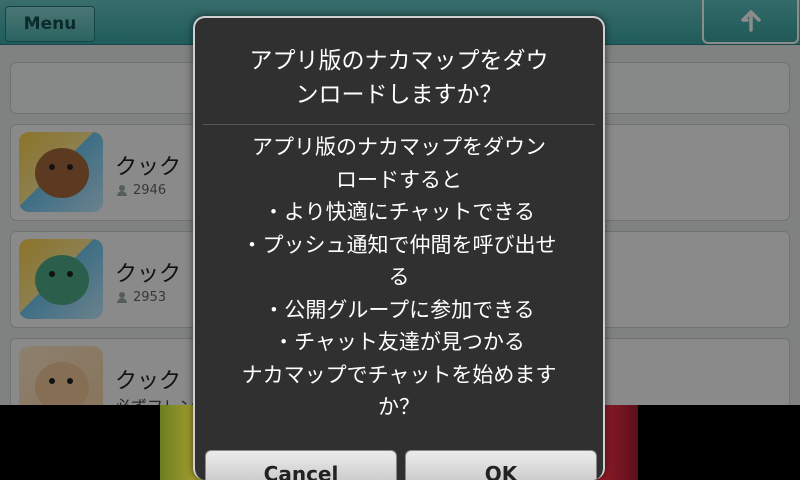 This screenshot has height=480, width=800. Describe the element at coordinates (501, 465) in the screenshot. I see `ok-button: OK` at that location.